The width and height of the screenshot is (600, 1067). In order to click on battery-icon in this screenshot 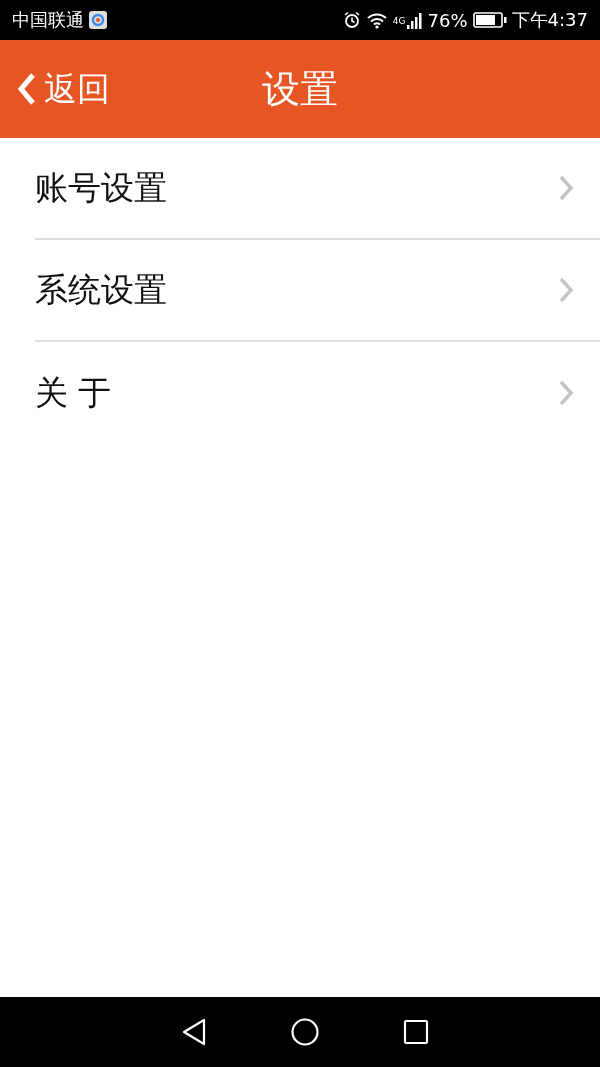, I will do `click(489, 20)`.